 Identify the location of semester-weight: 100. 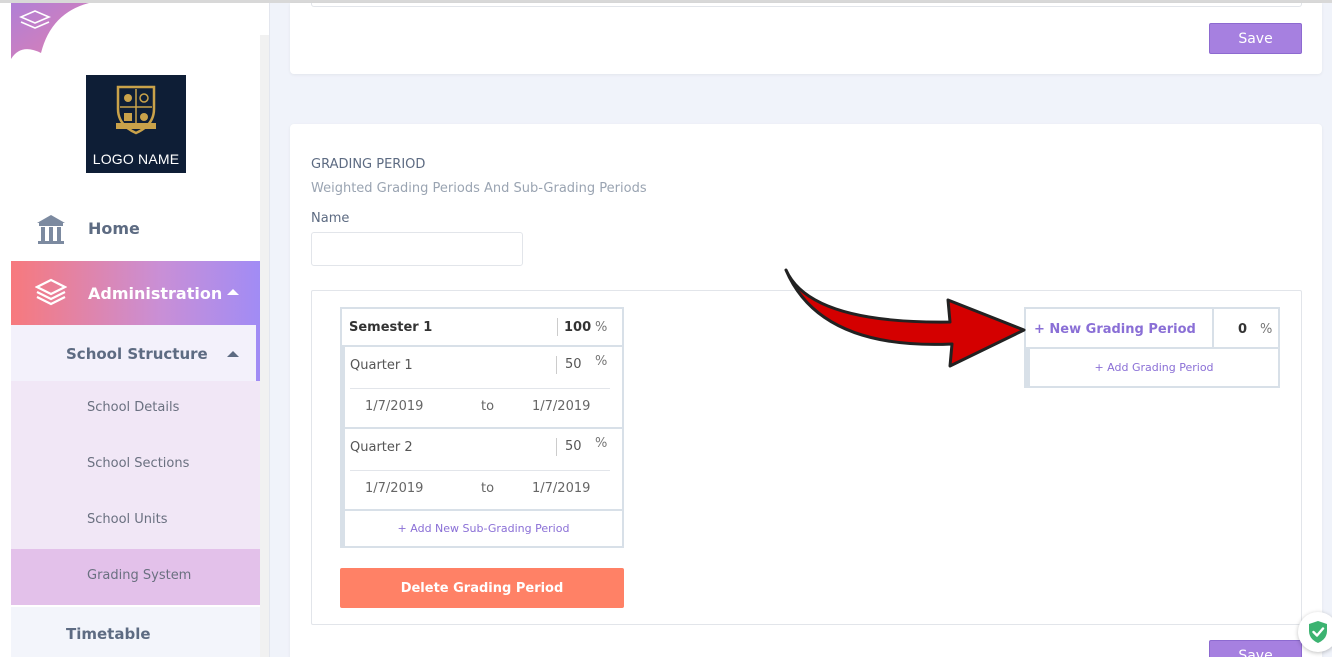
(577, 327).